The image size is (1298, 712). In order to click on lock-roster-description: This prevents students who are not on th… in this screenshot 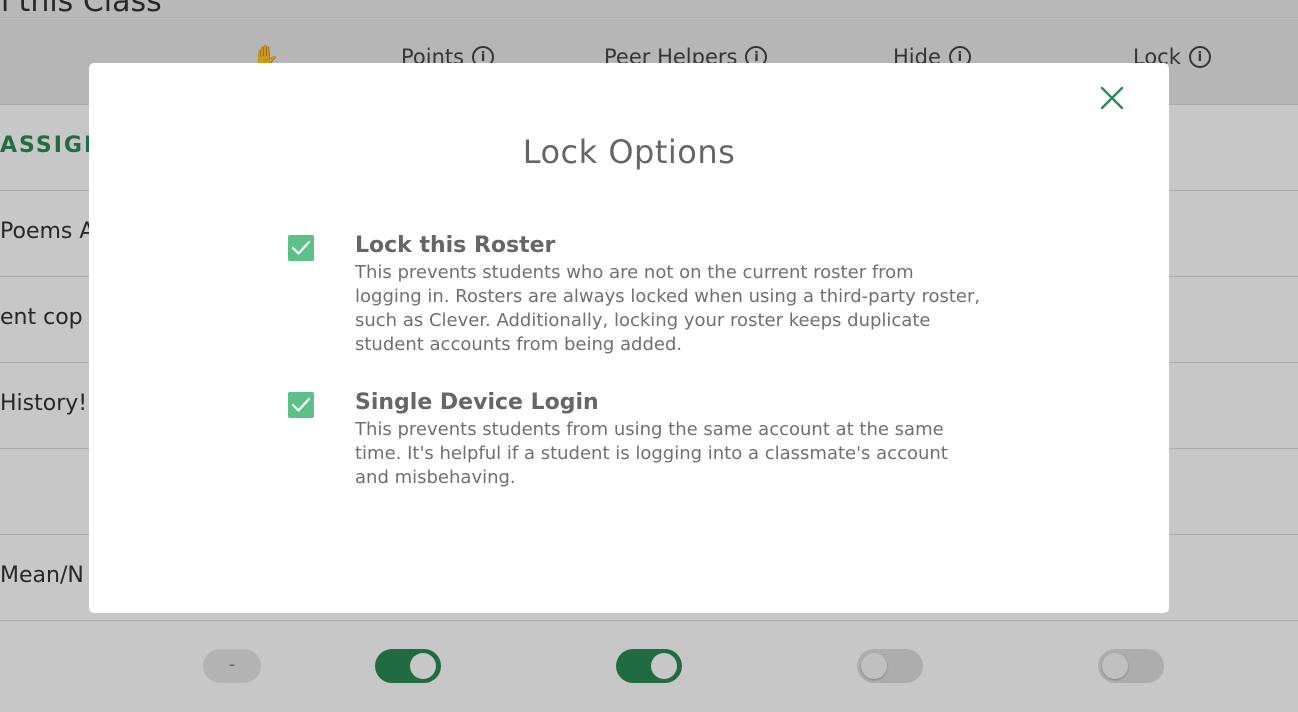, I will do `click(668, 308)`.